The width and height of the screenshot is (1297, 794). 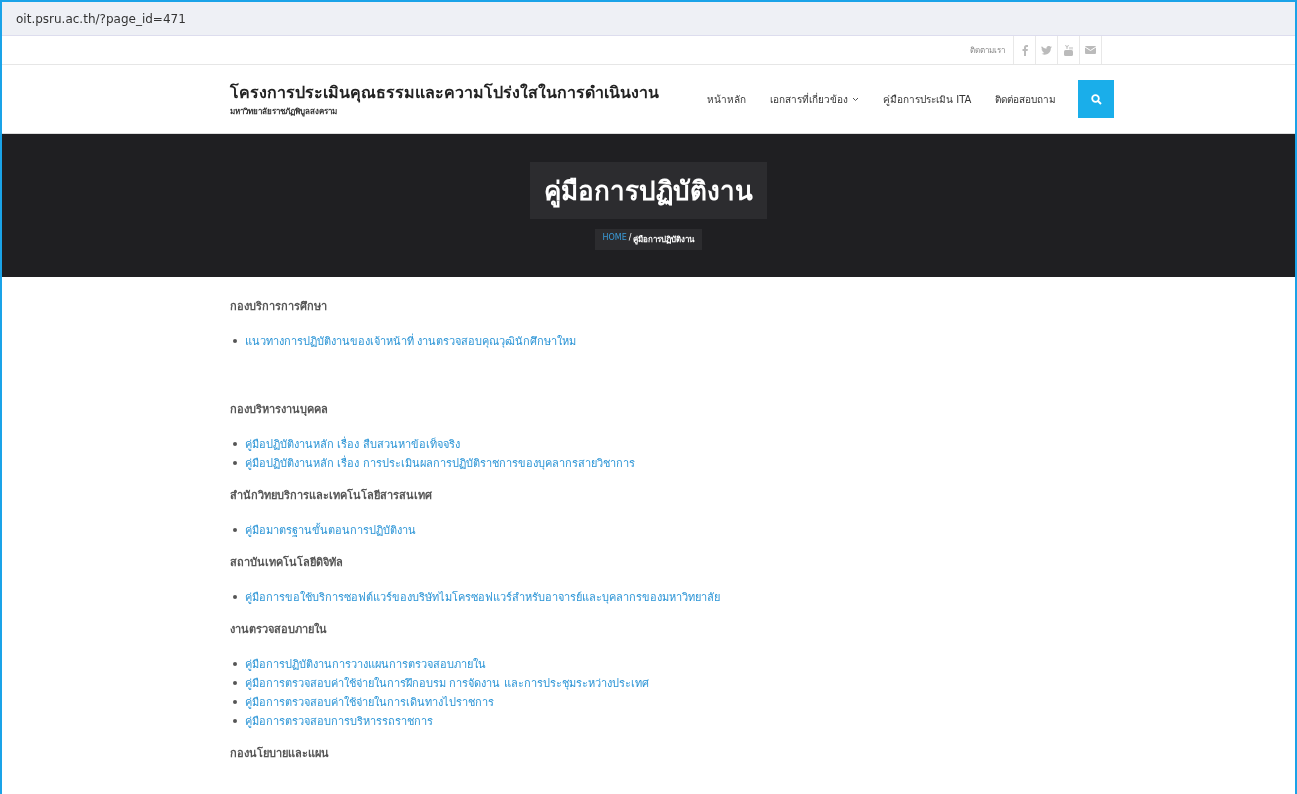 What do you see at coordinates (814, 99) in the screenshot?
I see `nav-link: เอกสารที่เกี่ยวข้อง` at bounding box center [814, 99].